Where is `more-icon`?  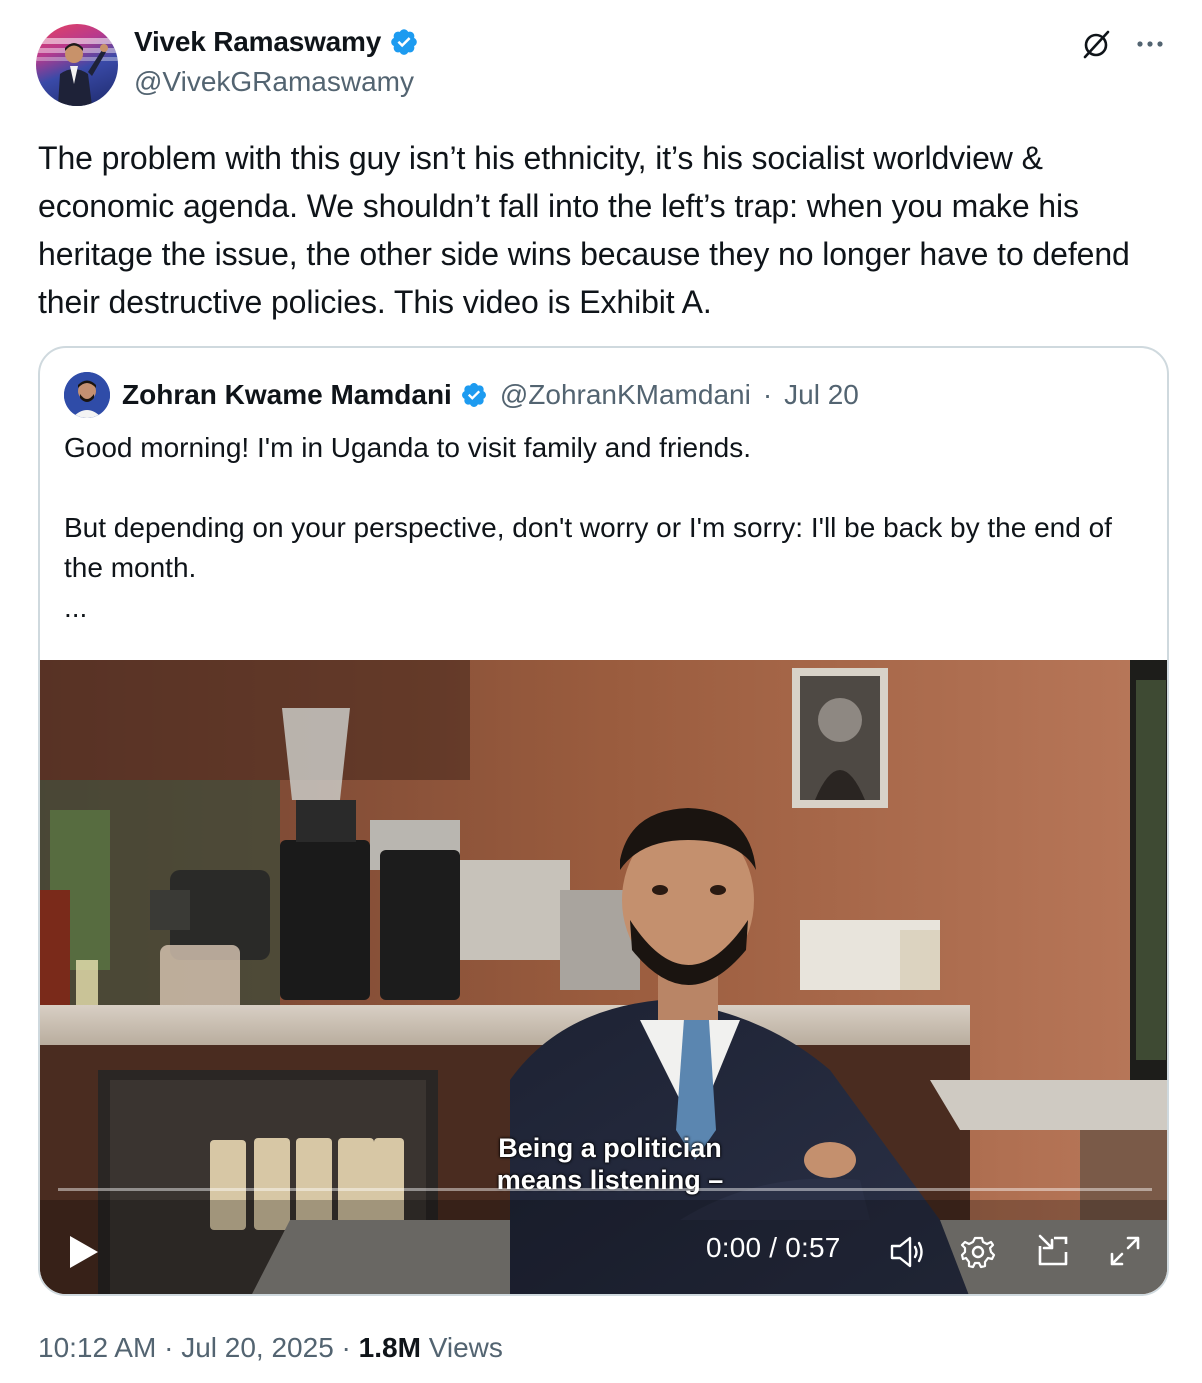
more-icon is located at coordinates (1150, 44).